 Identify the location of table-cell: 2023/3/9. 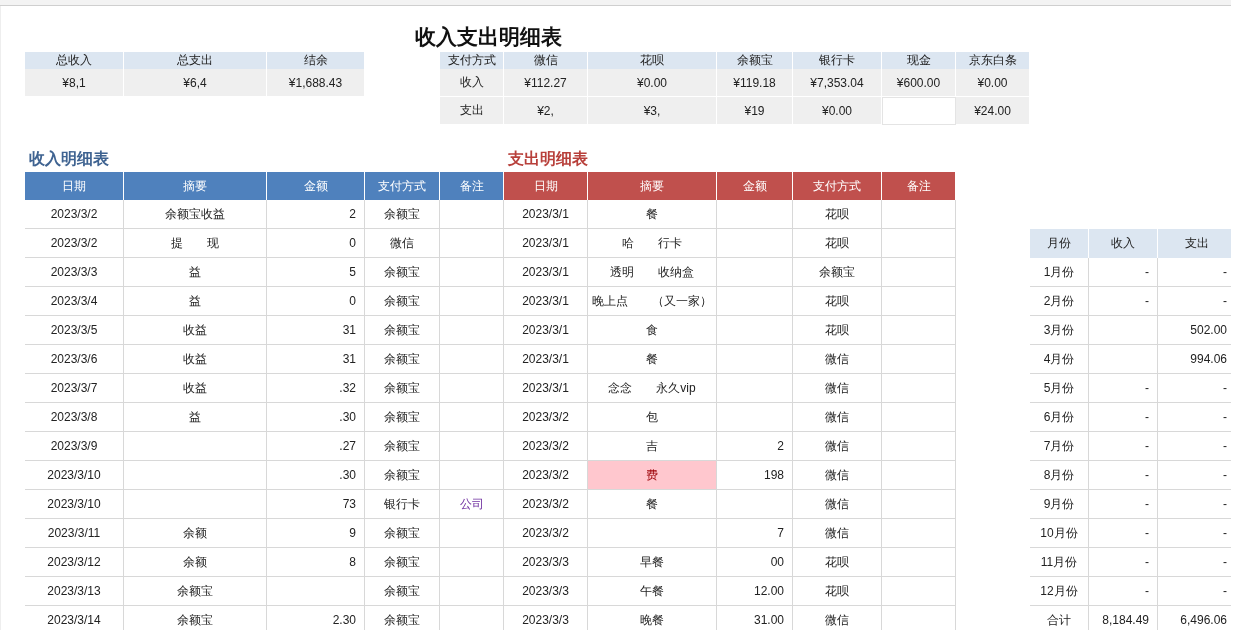
(74, 446).